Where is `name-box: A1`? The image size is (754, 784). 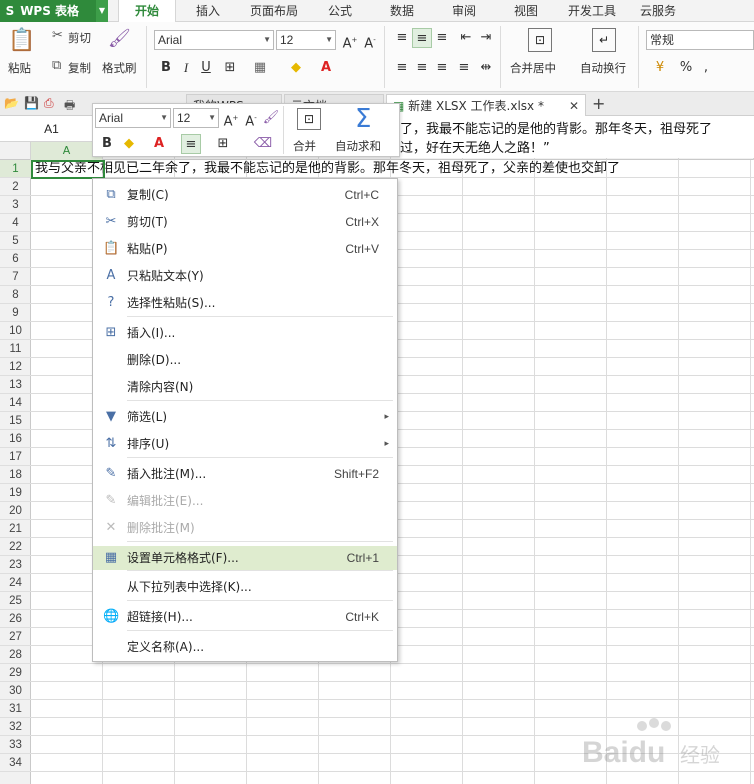 name-box: A1 is located at coordinates (52, 129).